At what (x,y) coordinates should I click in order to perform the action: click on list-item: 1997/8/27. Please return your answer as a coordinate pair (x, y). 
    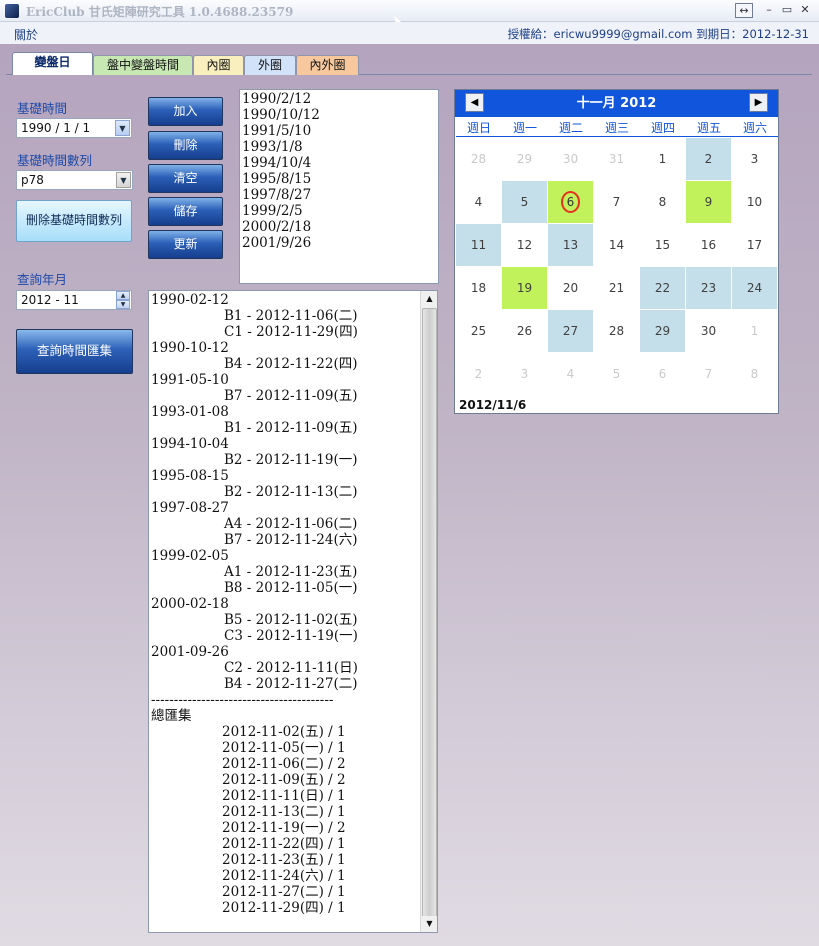
    Looking at the image, I should click on (339, 195).